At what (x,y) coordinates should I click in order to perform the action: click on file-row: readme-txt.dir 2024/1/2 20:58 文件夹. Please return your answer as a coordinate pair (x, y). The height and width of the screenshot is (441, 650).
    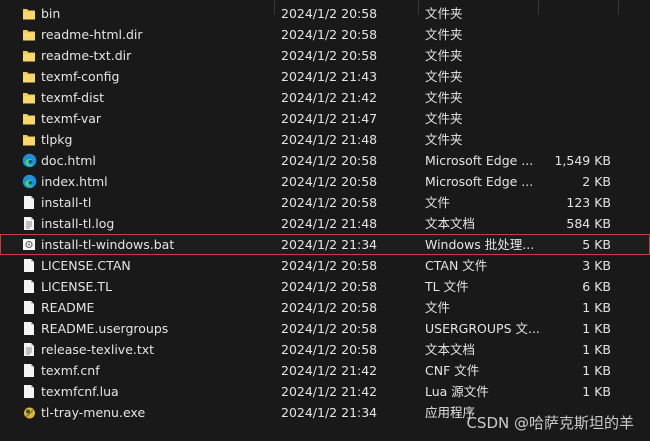
    Looking at the image, I should click on (325, 55).